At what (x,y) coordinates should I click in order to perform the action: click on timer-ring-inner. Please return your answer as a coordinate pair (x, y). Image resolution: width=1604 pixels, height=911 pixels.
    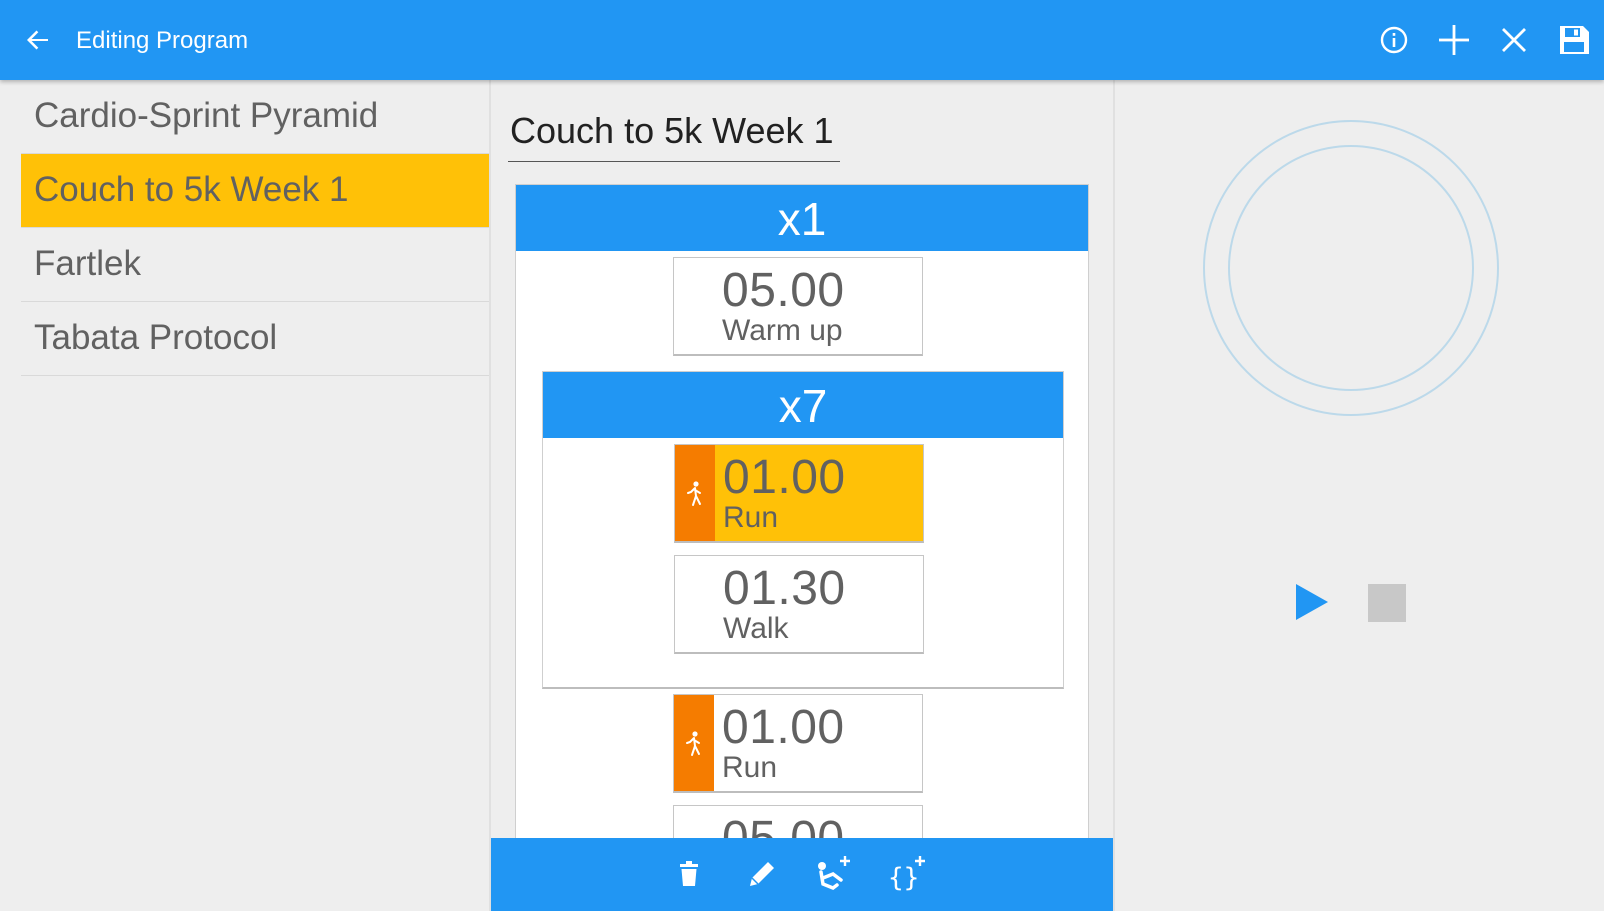
    Looking at the image, I should click on (1351, 268).